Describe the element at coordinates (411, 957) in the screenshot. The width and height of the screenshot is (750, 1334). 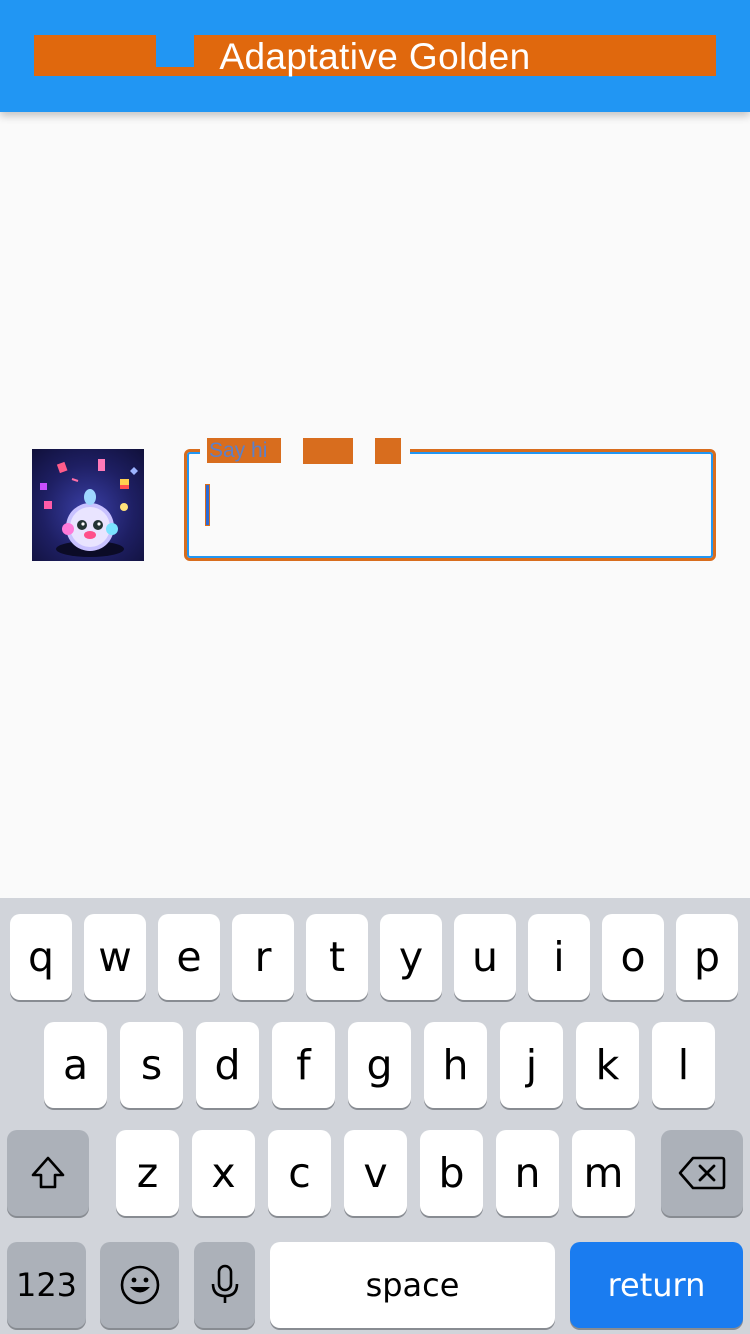
I see `key-y: y` at that location.